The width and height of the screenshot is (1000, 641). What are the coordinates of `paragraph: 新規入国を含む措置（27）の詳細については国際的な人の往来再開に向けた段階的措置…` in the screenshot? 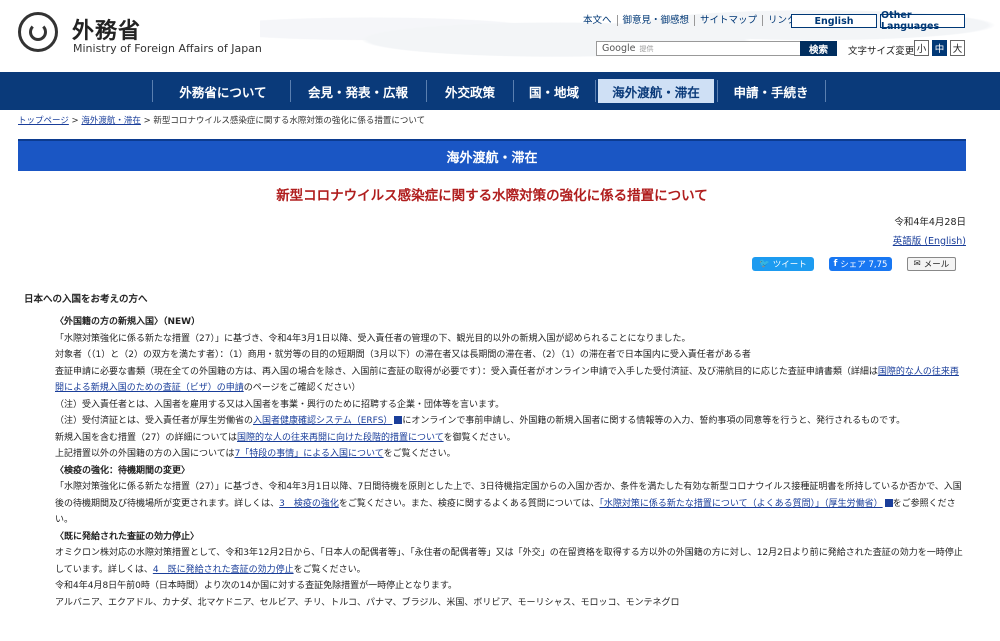 It's located at (285, 437).